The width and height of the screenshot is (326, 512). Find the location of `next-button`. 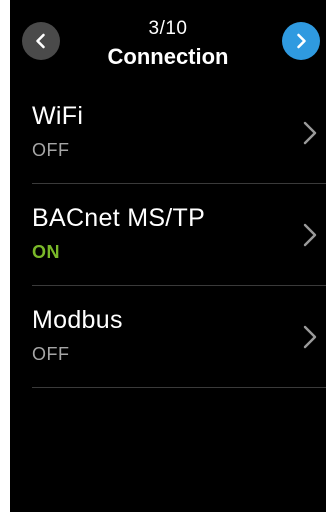

next-button is located at coordinates (301, 41).